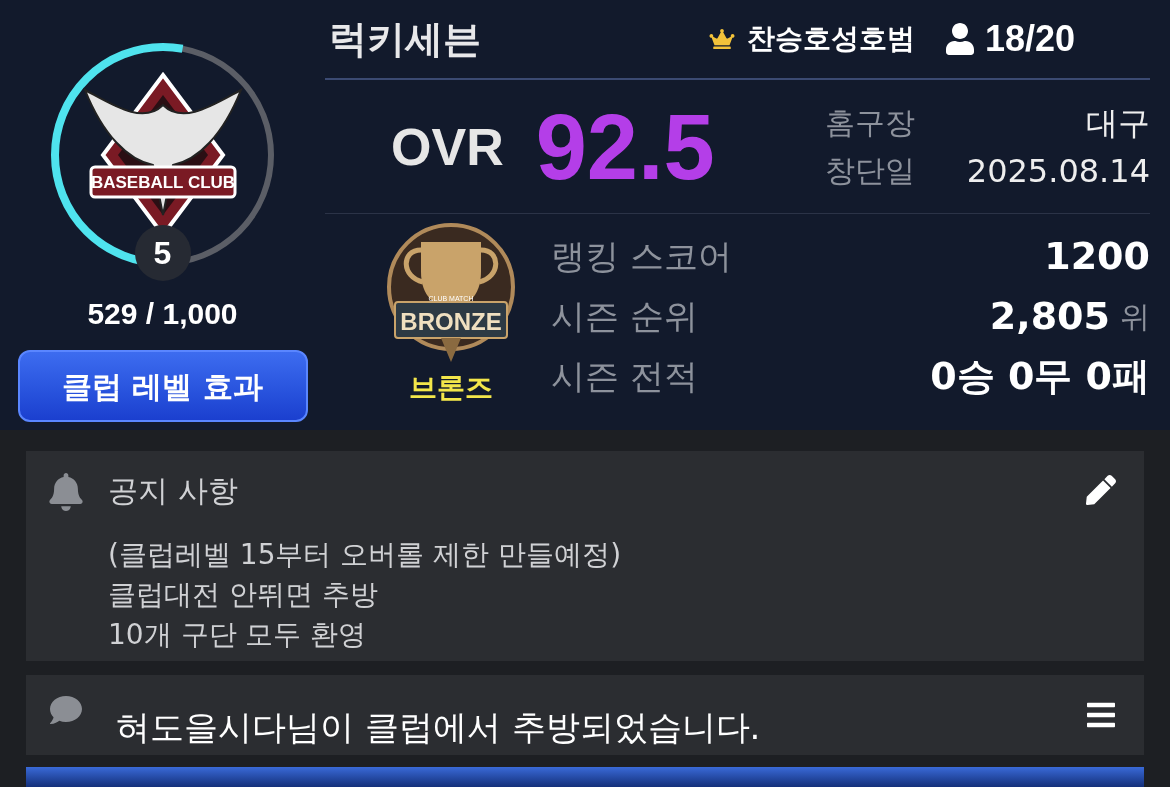  What do you see at coordinates (173, 491) in the screenshot?
I see `notice-title: 공지 사항` at bounding box center [173, 491].